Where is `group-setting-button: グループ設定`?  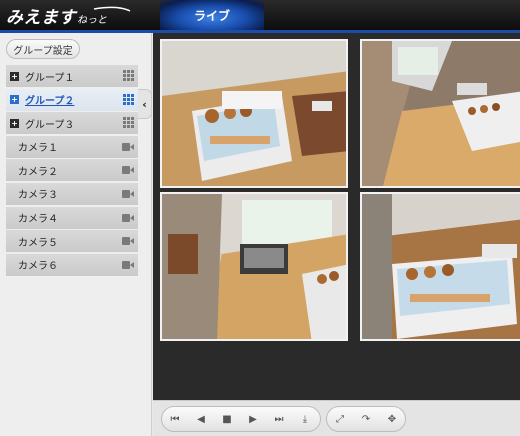
group-setting-button: グループ設定 is located at coordinates (43, 49).